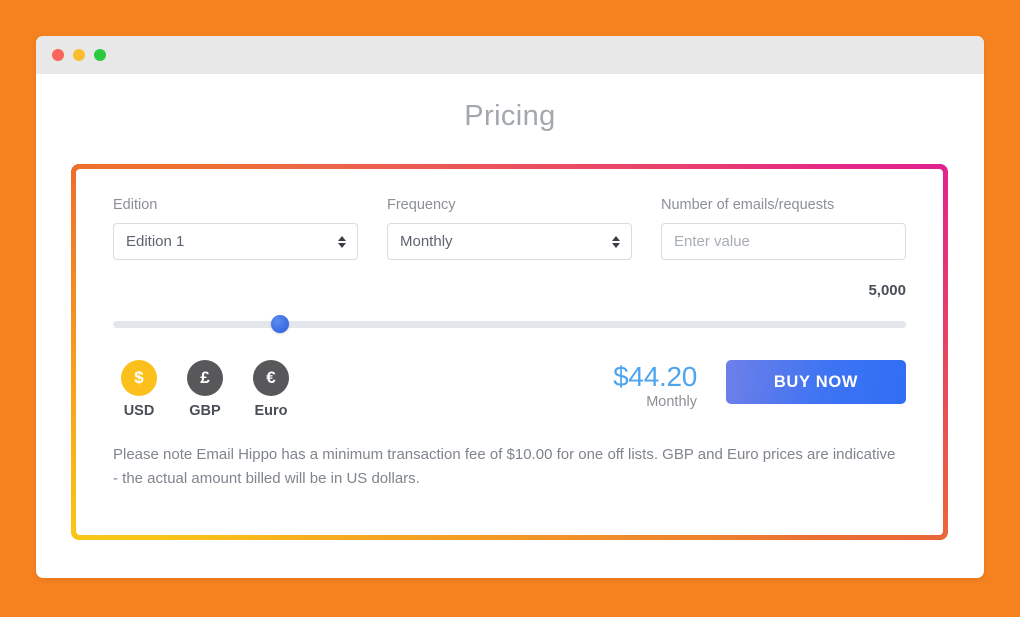  I want to click on price-amount: $44.20, so click(655, 376).